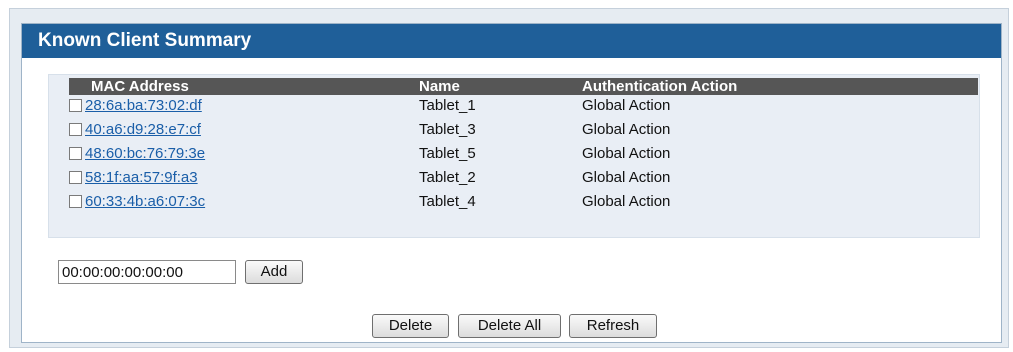 The width and height of the screenshot is (1013, 352). What do you see at coordinates (523, 86) in the screenshot?
I see `table-header-row: MAC Address Name Authentication Action` at bounding box center [523, 86].